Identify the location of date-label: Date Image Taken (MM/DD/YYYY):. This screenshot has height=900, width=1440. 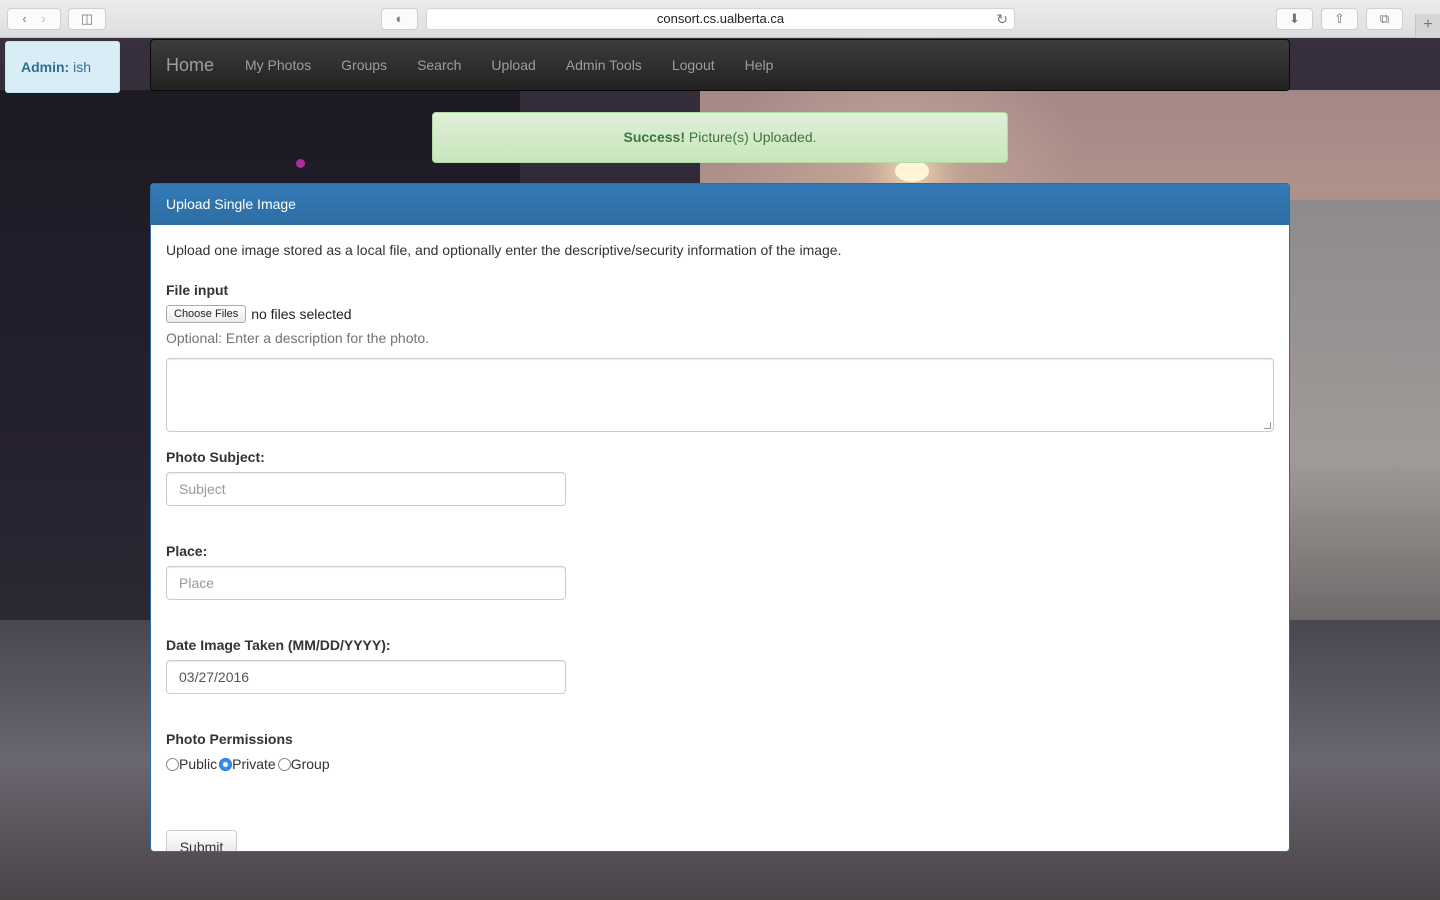
(278, 645).